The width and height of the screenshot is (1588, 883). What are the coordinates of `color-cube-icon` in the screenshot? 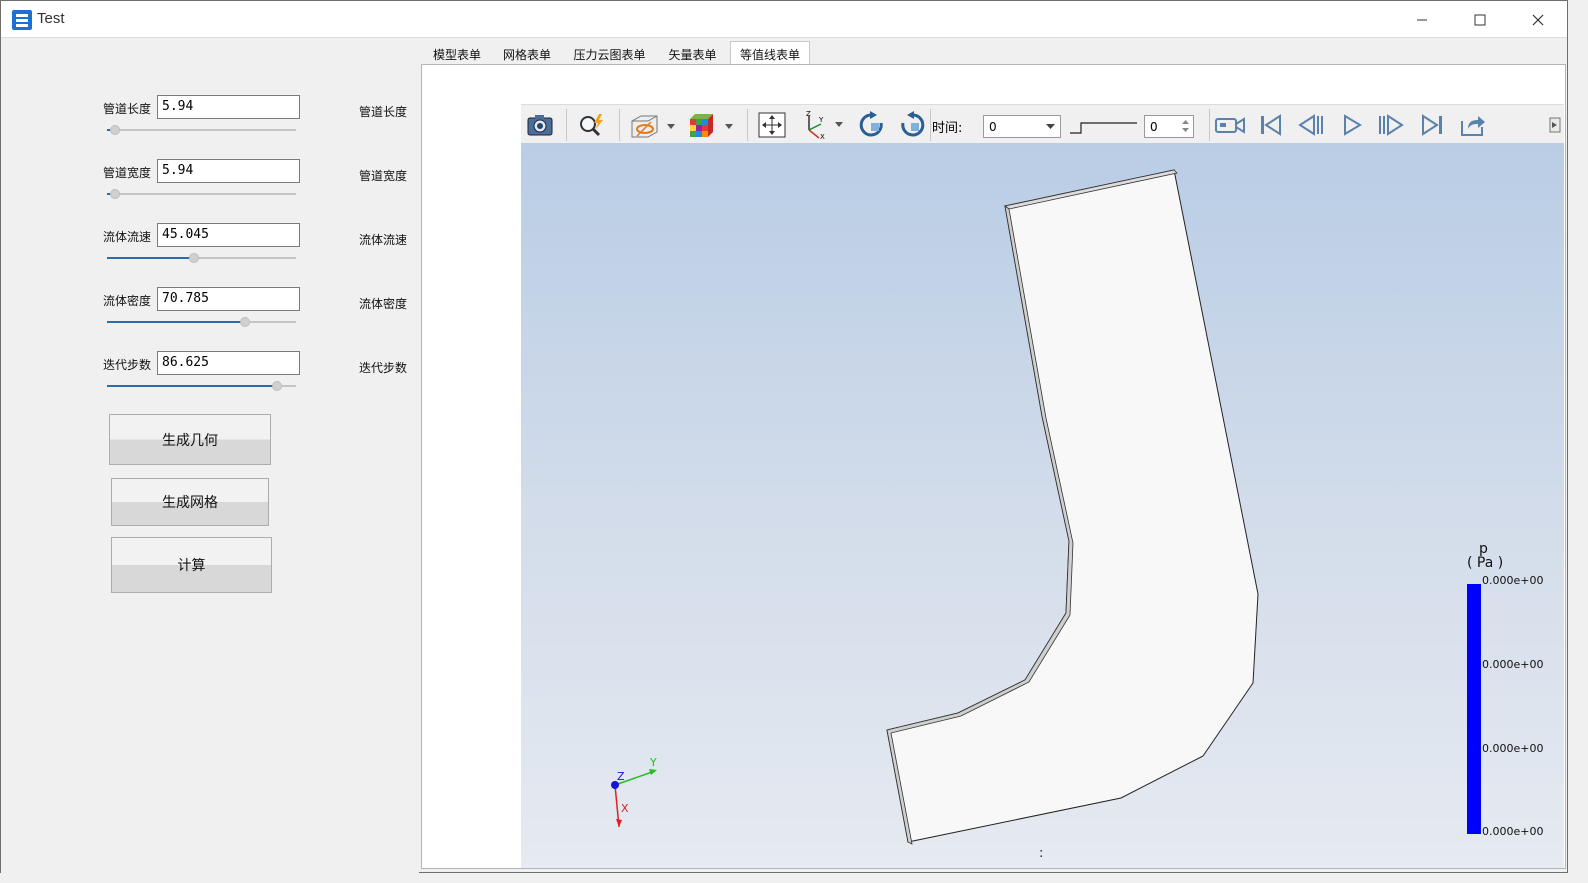 It's located at (711, 125).